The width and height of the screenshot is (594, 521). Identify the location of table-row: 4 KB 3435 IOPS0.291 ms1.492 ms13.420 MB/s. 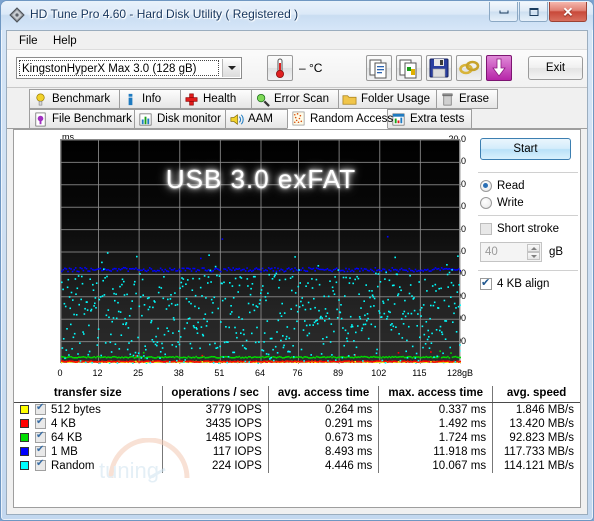
(297, 423).